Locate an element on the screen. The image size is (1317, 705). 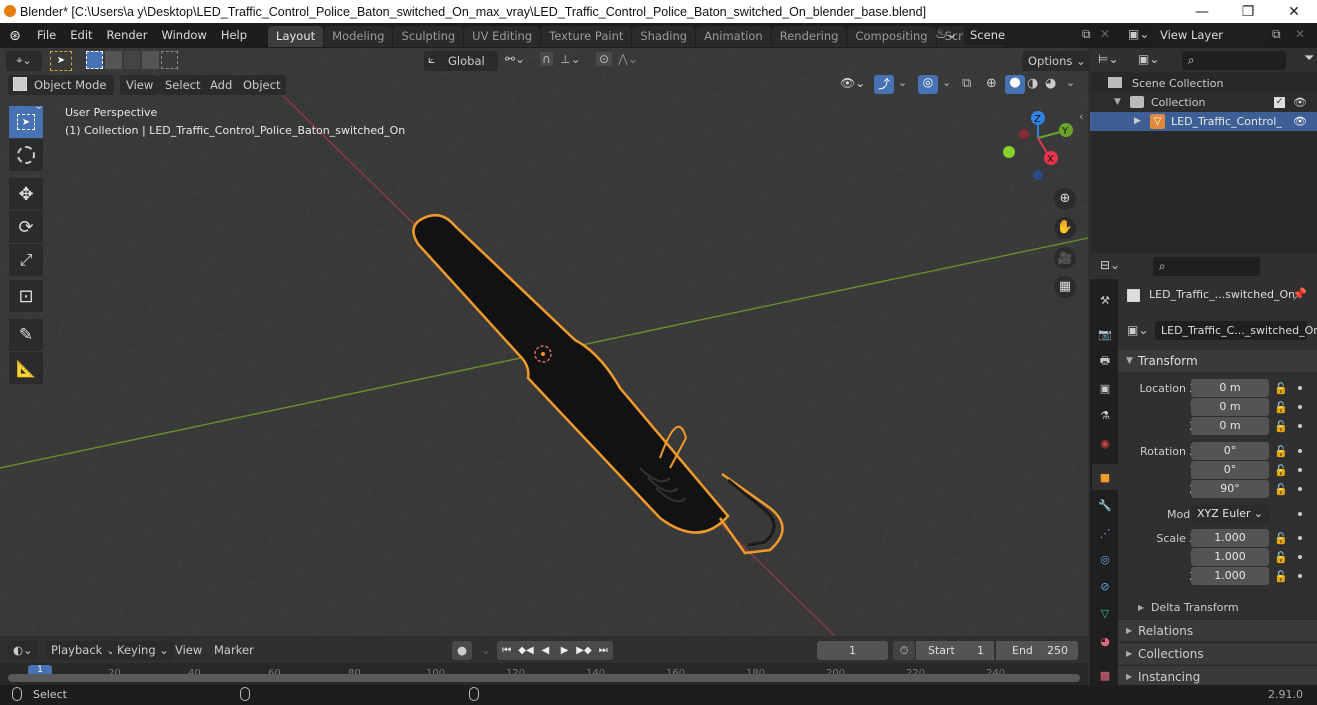
close-button: ✕ is located at coordinates (1294, 11).